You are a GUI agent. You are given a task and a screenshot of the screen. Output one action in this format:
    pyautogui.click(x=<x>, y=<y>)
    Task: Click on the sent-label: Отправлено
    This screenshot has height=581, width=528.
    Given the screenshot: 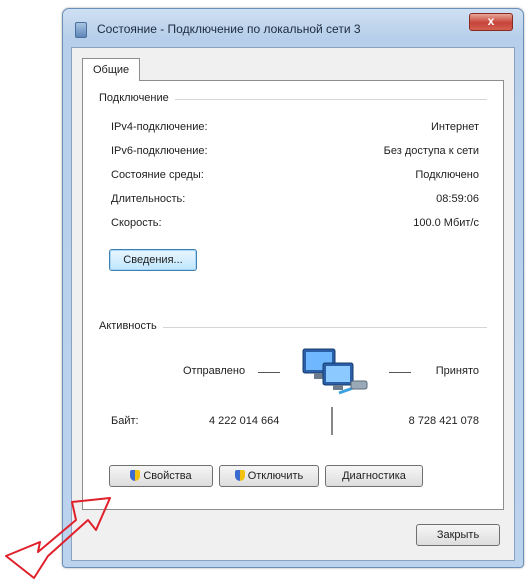 What is the action you would take?
    pyautogui.click(x=214, y=371)
    